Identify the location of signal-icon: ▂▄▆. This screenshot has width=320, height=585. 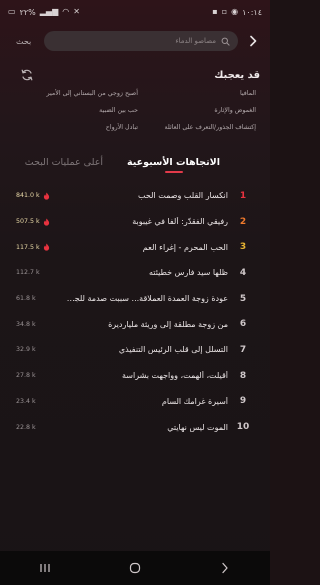
(49, 11).